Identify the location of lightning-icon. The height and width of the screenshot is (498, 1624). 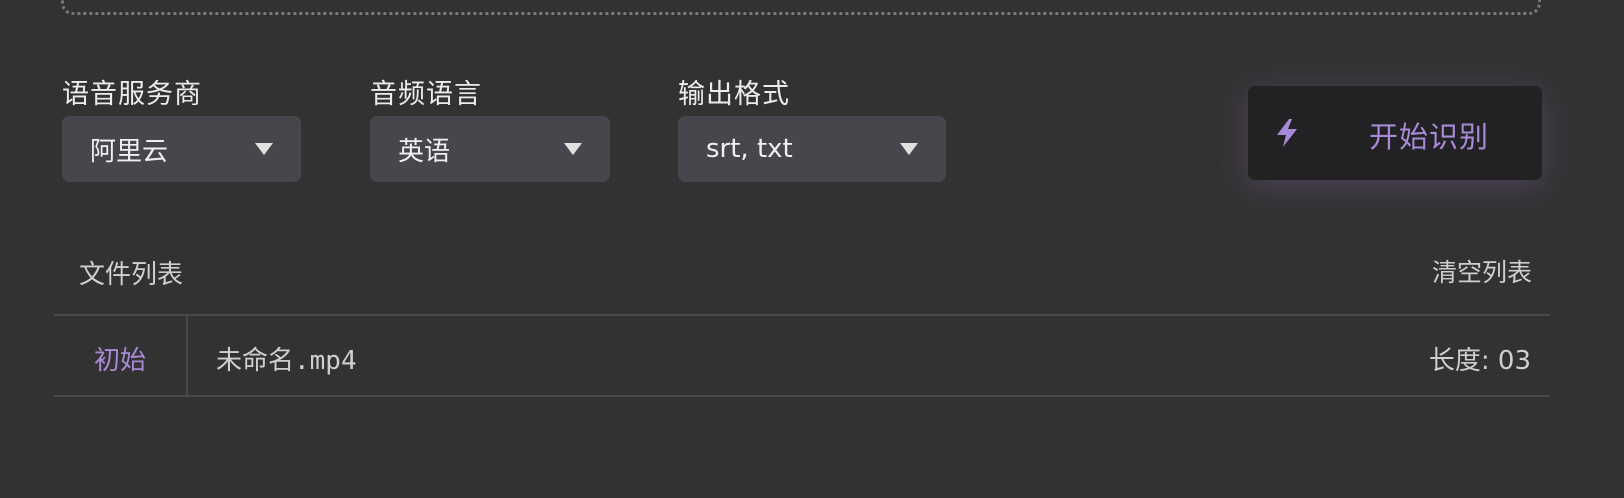
(1287, 133).